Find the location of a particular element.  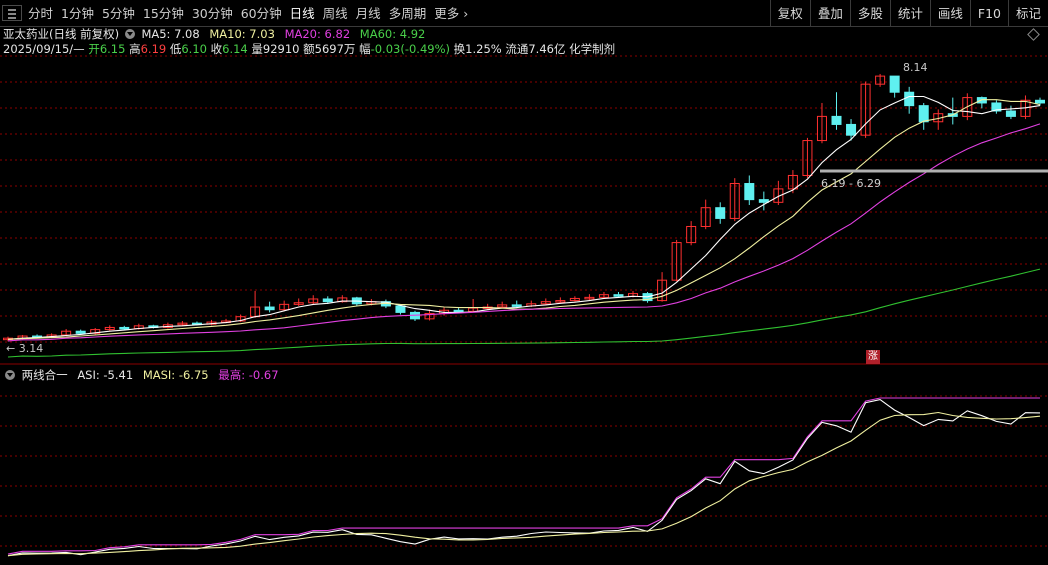

float-cap-value: 流通7.46亿 is located at coordinates (535, 49).